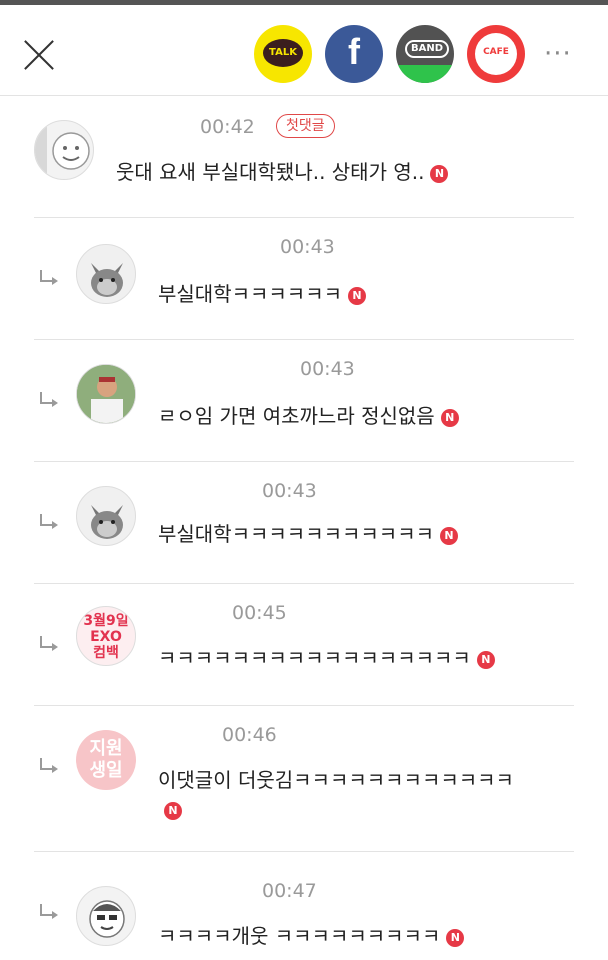 The height and width of the screenshot is (960, 608). Describe the element at coordinates (106, 770) in the screenshot. I see `avatar-text-line: 생일` at that location.